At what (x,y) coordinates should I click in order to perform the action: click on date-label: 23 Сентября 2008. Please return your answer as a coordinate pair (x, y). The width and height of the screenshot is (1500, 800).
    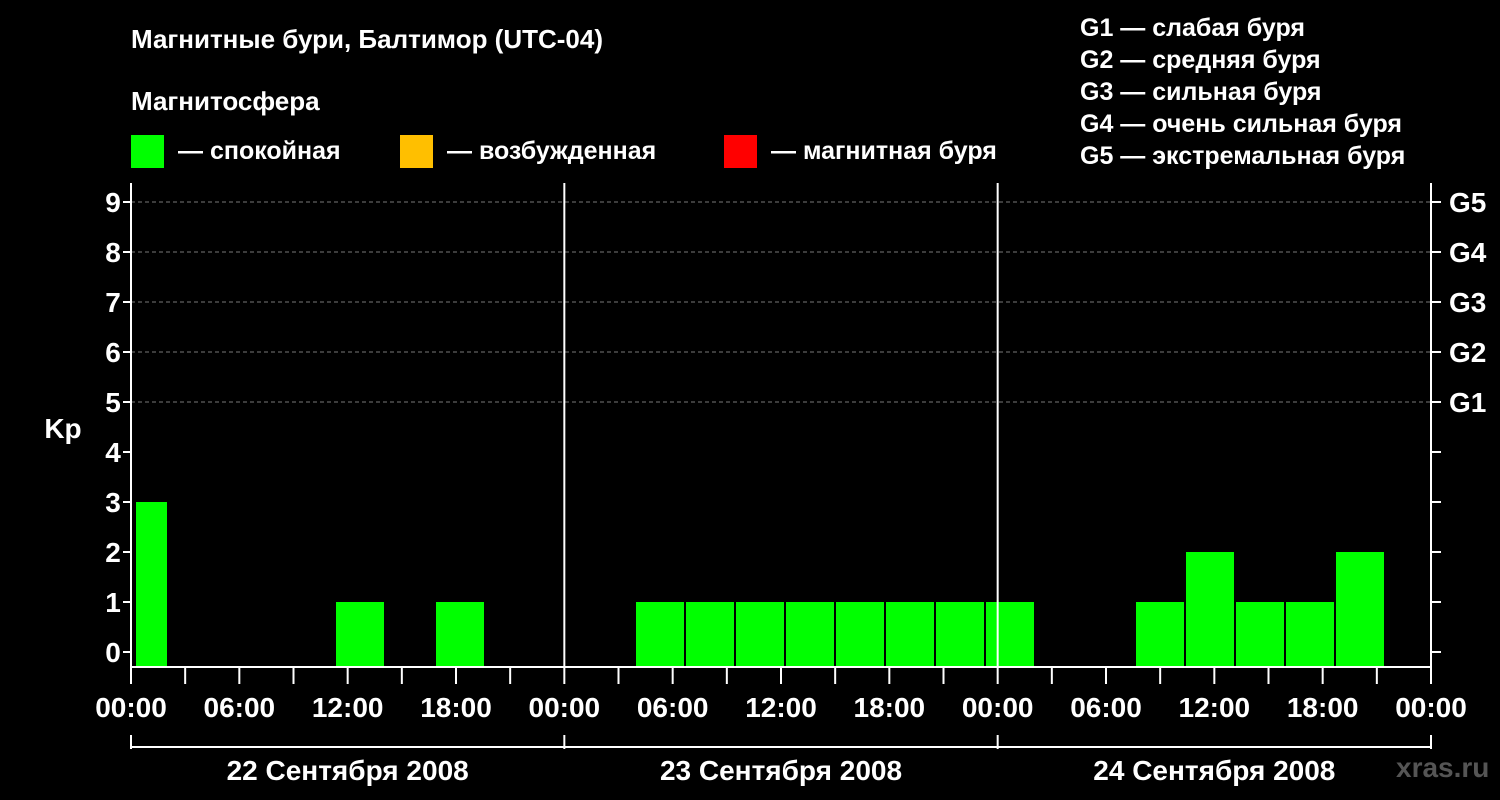
    Looking at the image, I should click on (781, 770).